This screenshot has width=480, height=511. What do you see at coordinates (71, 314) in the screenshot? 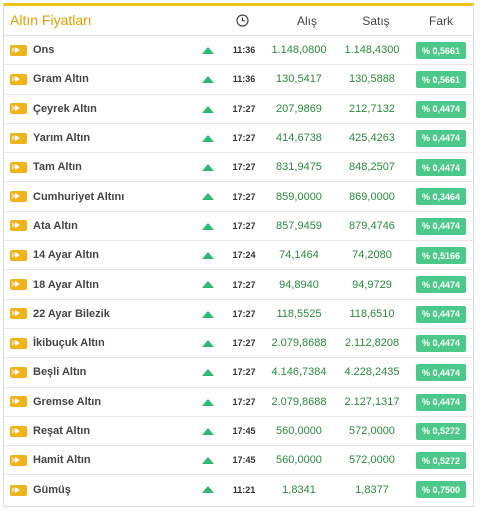
I see `asset-name: 22 Ayar Bilezik` at bounding box center [71, 314].